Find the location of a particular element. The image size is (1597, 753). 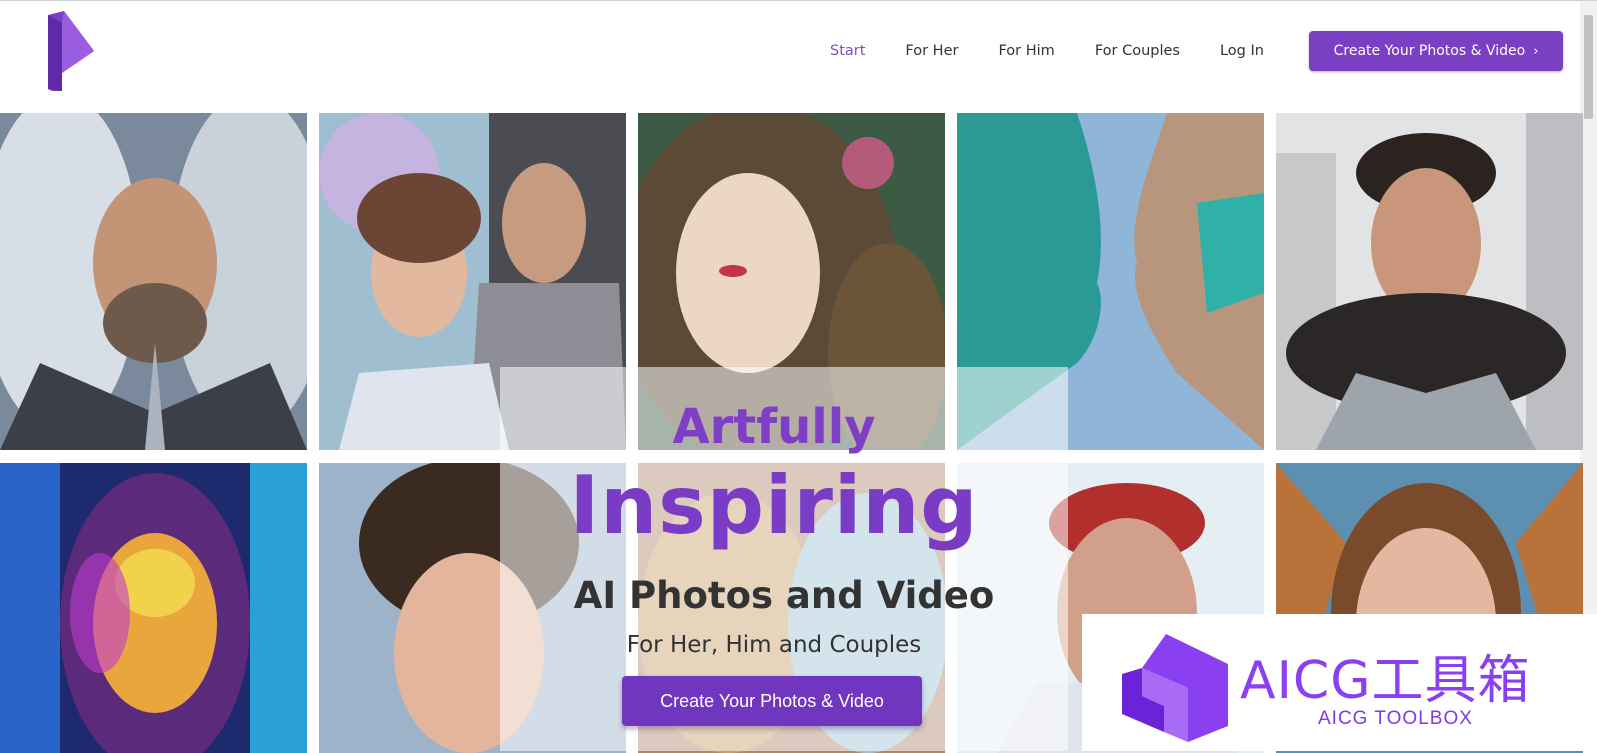

create-photos-video-button-hero: Create Your Photos & Video is located at coordinates (772, 701).